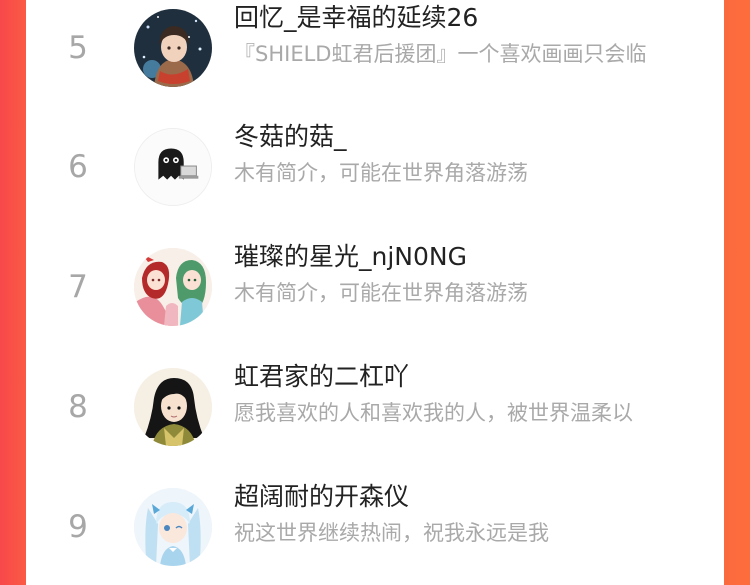 The image size is (750, 585). I want to click on anime-boy-scarf-avatar-icon, so click(173, 48).